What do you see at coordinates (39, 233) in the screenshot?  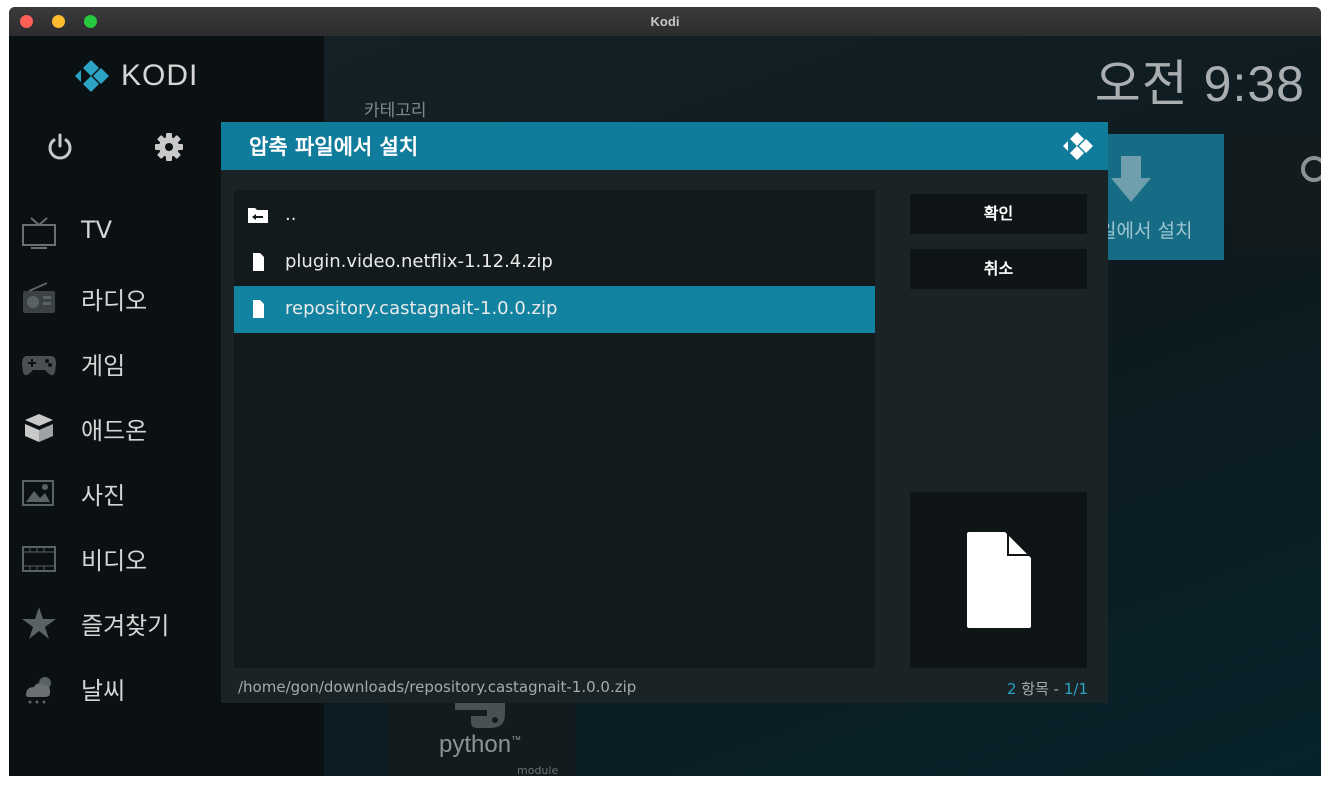 I see `tv-icon` at bounding box center [39, 233].